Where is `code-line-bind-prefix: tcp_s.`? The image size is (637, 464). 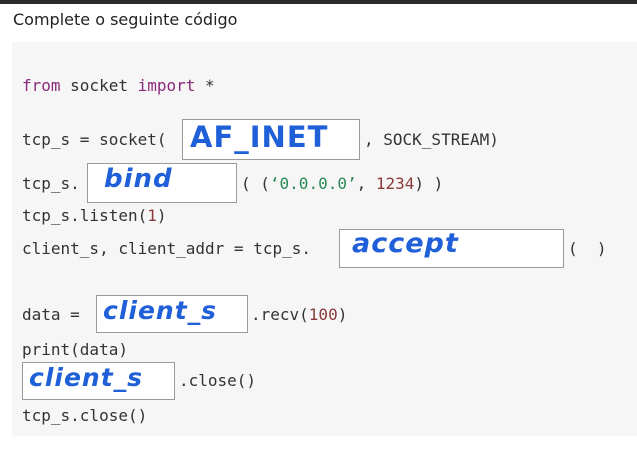 code-line-bind-prefix: tcp_s. is located at coordinates (51, 183).